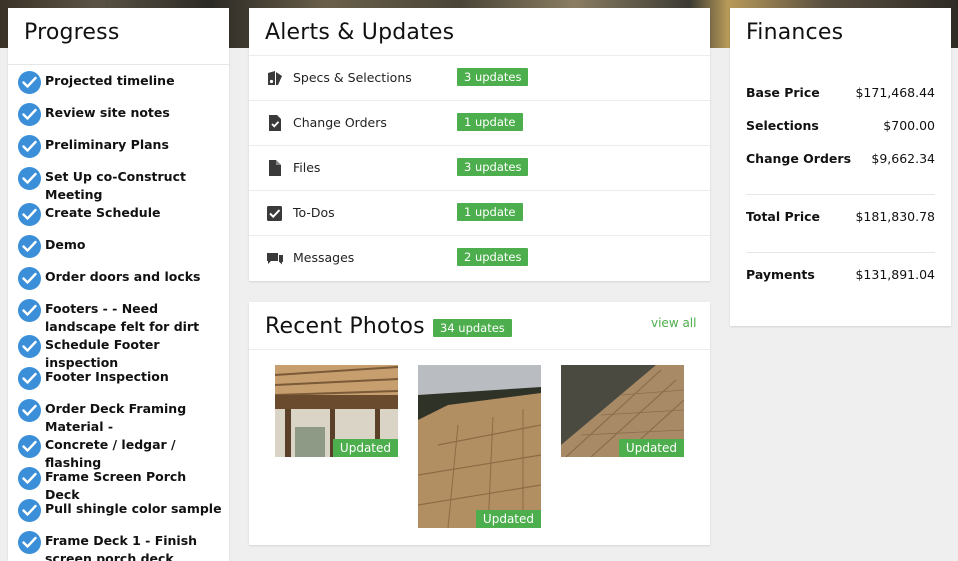  I want to click on finance-label: Payments, so click(780, 274).